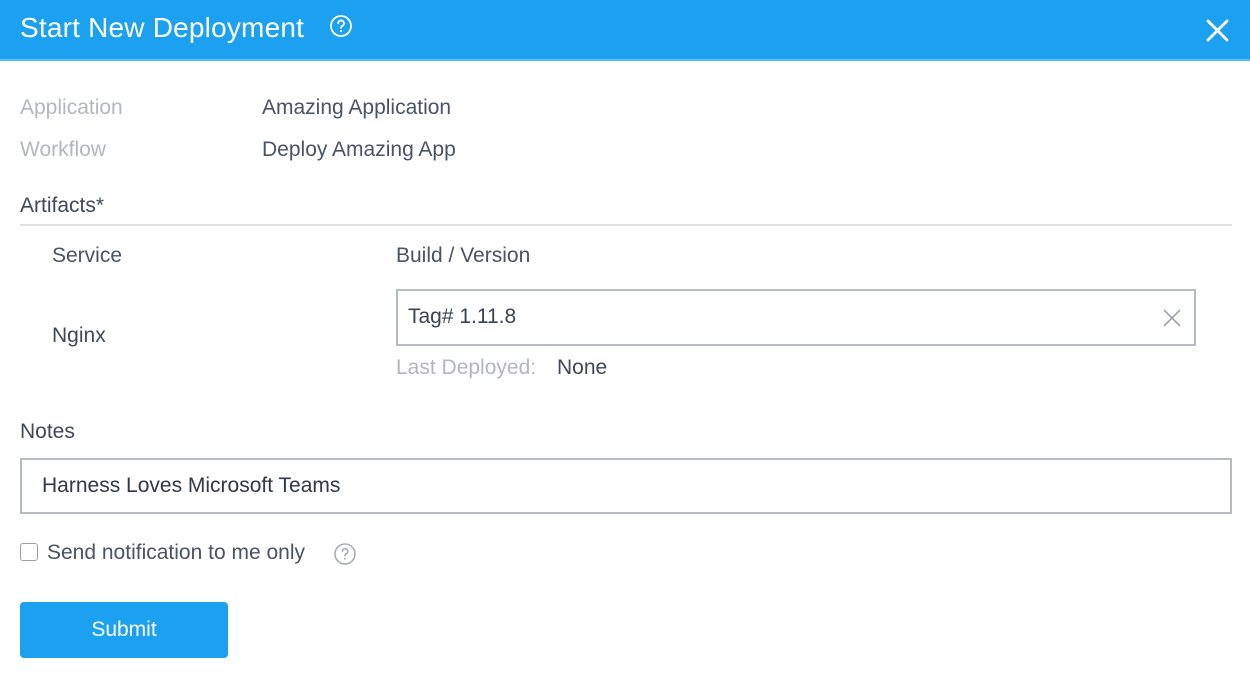 The width and height of the screenshot is (1250, 678). What do you see at coordinates (47, 431) in the screenshot?
I see `notes-label: Notes` at bounding box center [47, 431].